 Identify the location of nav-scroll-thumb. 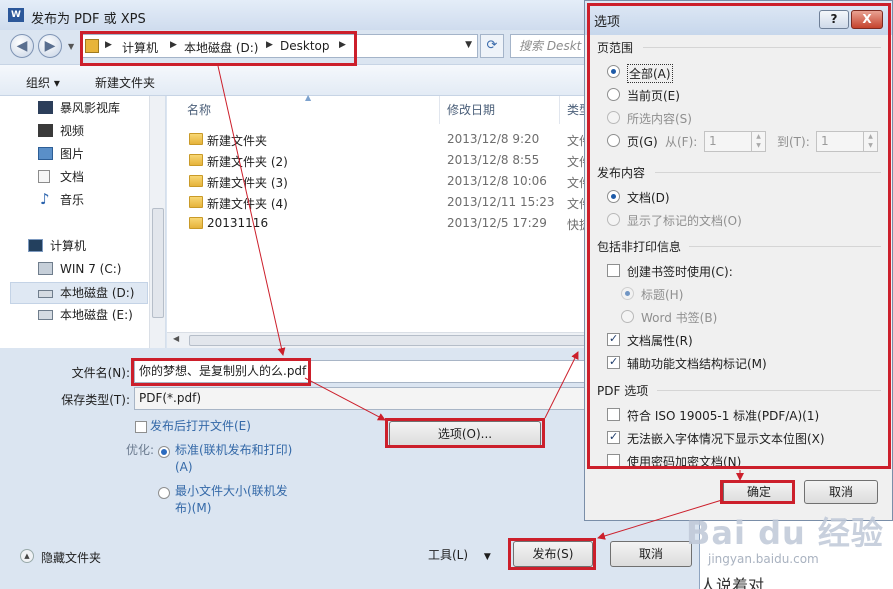
(158, 263).